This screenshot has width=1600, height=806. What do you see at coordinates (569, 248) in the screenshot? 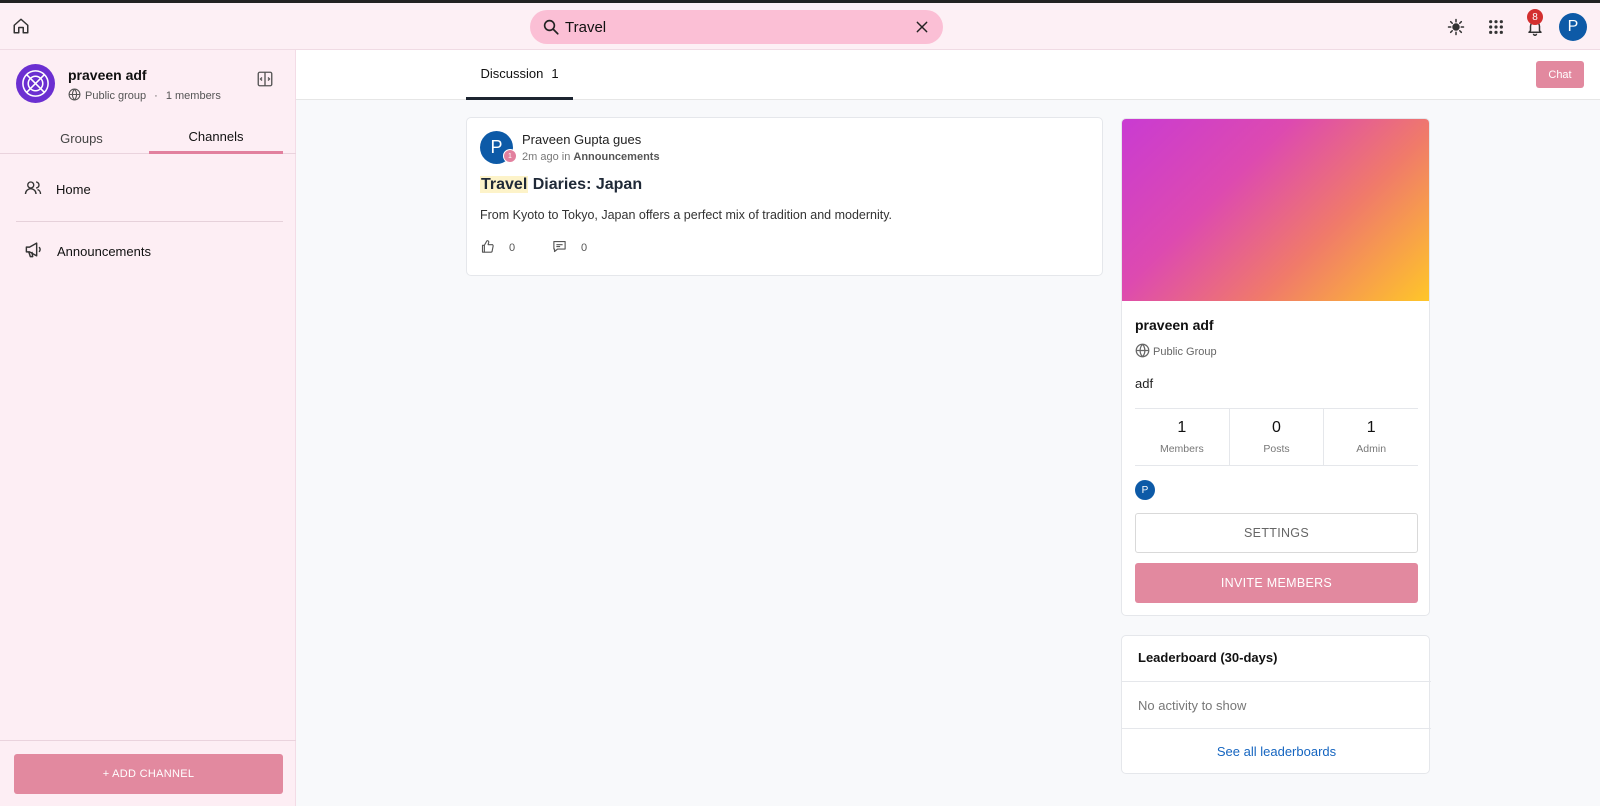
I see `comment-button: 0` at bounding box center [569, 248].